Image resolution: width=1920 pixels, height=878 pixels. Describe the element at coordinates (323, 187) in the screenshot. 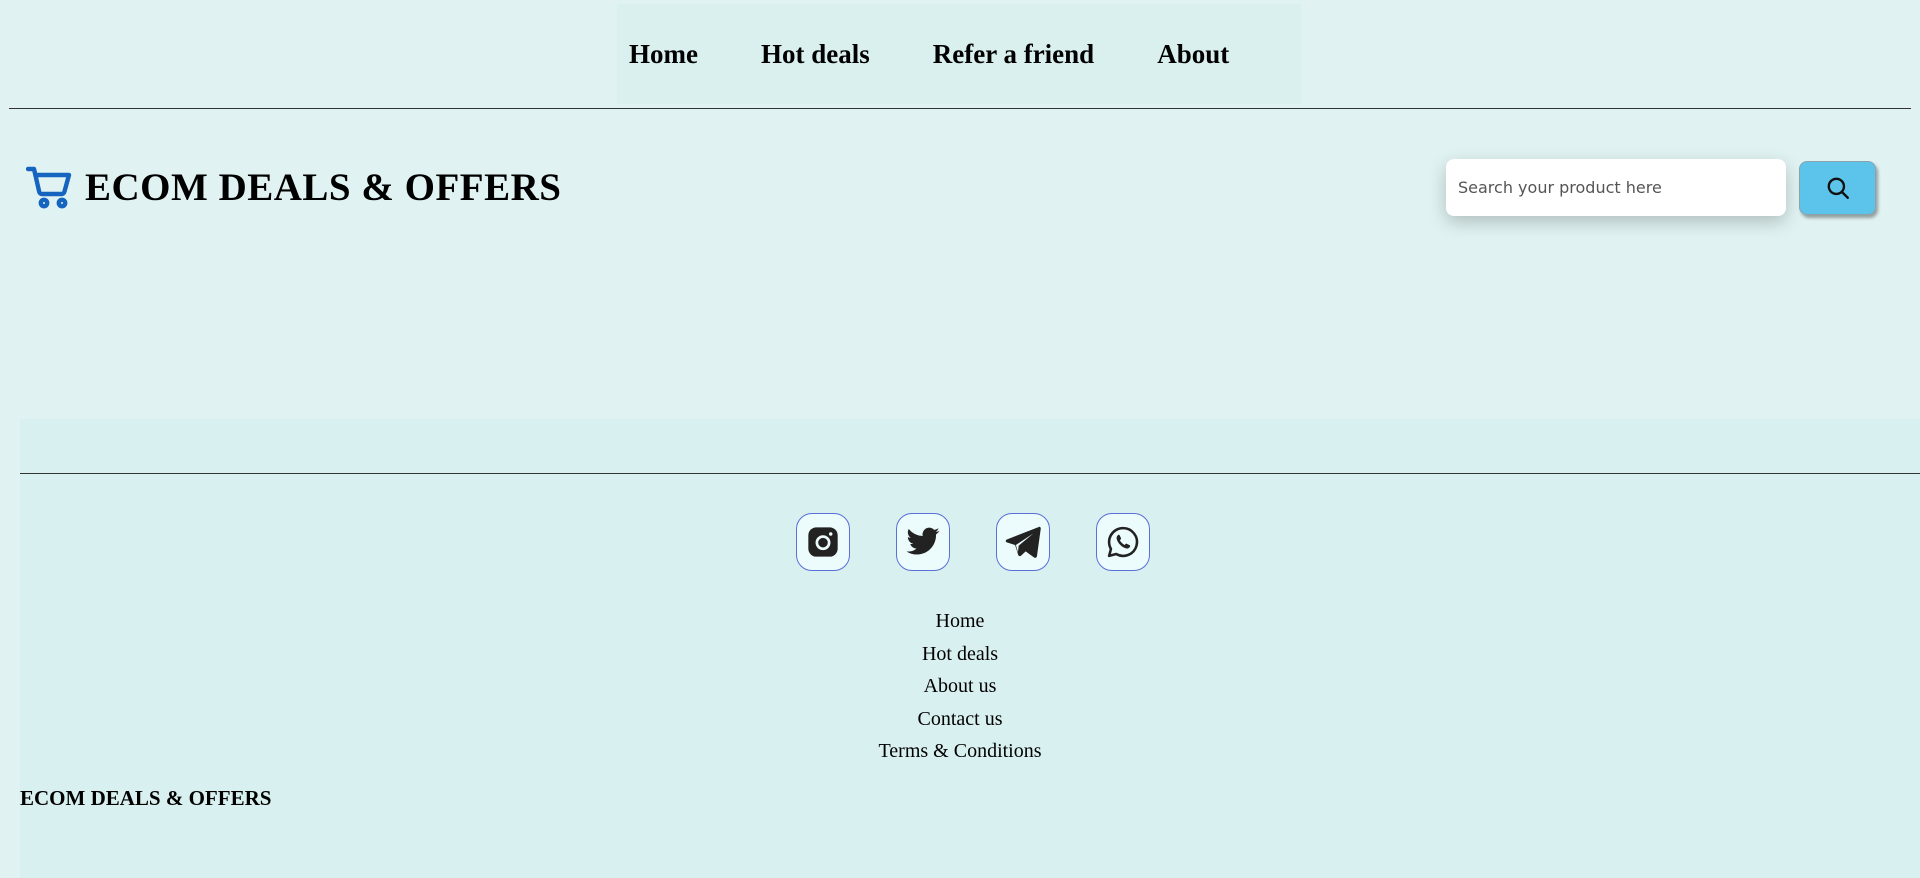

I see `brand-title: ECOM DEALS & OFFERS` at that location.